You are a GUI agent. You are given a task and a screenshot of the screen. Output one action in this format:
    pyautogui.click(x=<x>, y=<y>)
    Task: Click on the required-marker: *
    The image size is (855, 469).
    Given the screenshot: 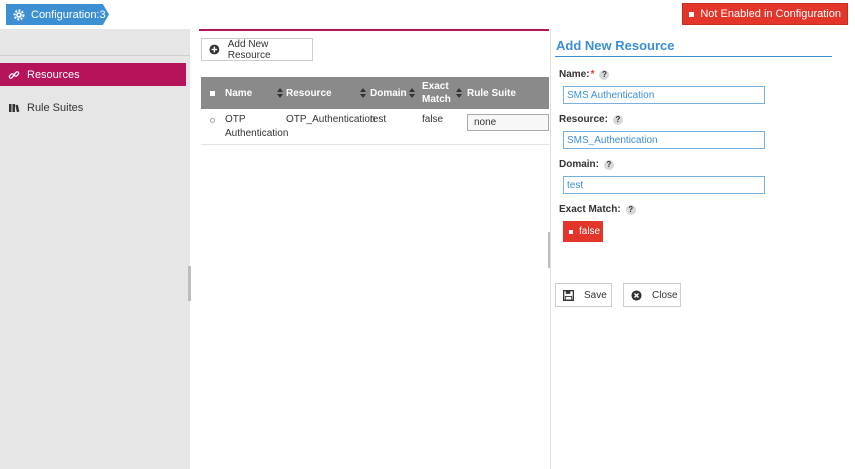 What is the action you would take?
    pyautogui.click(x=592, y=74)
    